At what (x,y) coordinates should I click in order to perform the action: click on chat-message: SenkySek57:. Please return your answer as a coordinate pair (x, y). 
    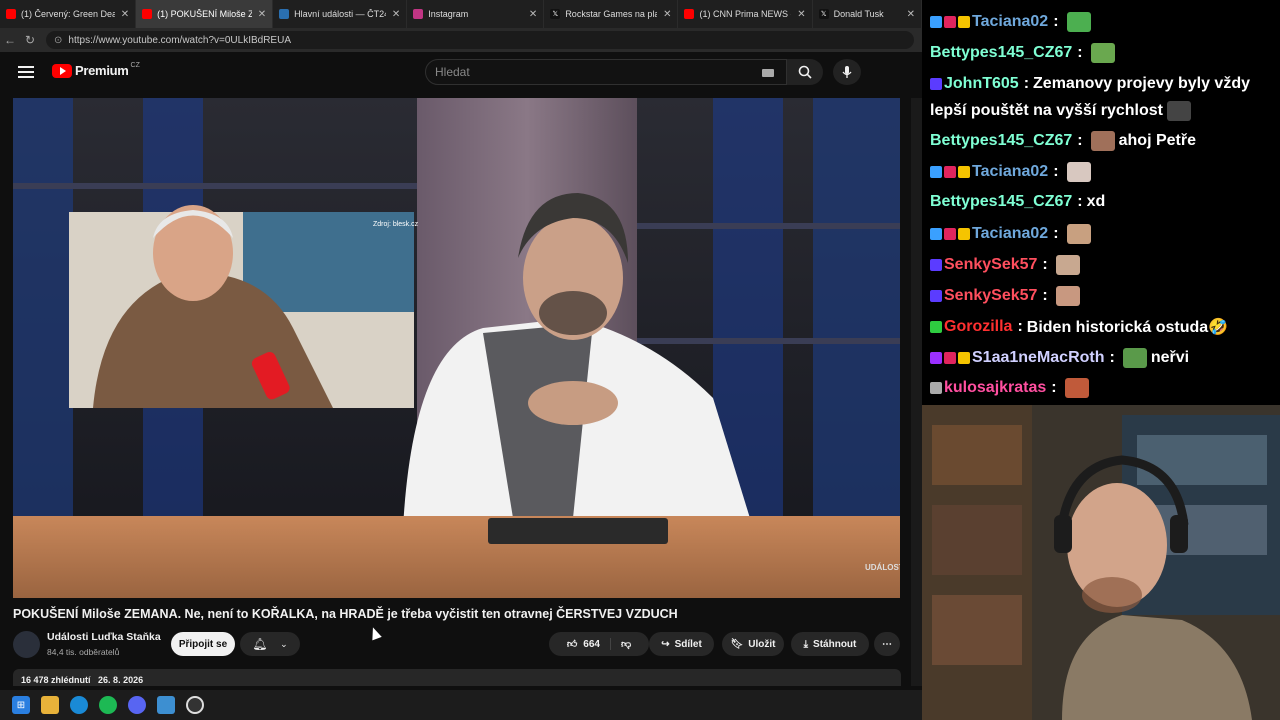
    Looking at the image, I should click on (1007, 265).